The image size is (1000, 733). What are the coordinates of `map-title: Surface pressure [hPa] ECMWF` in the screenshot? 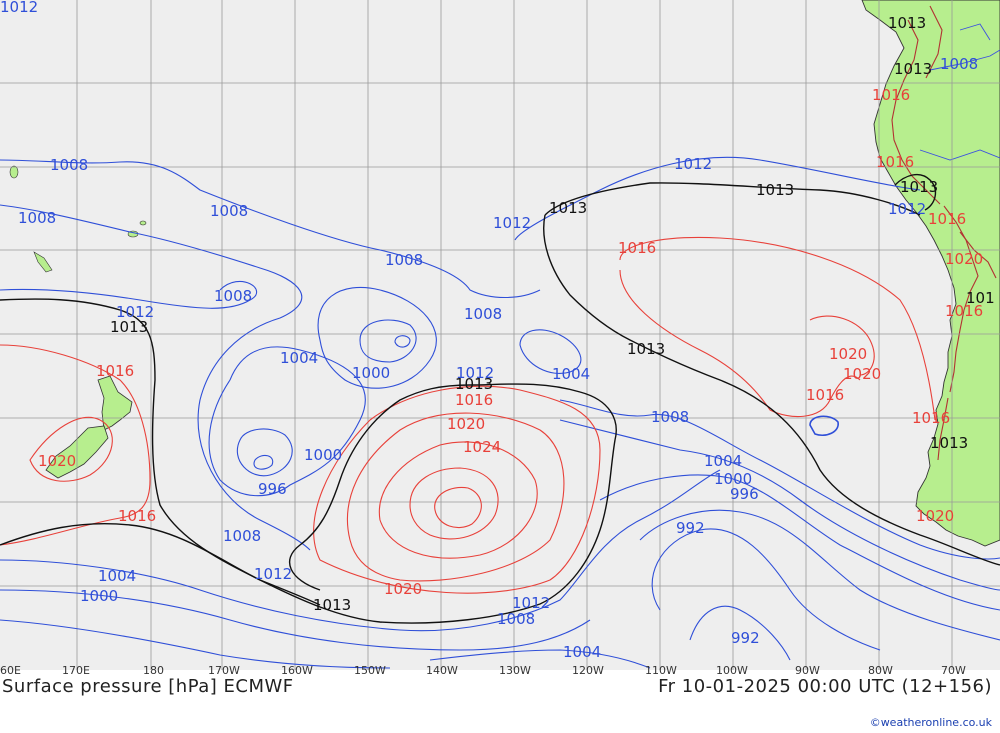 It's located at (148, 686).